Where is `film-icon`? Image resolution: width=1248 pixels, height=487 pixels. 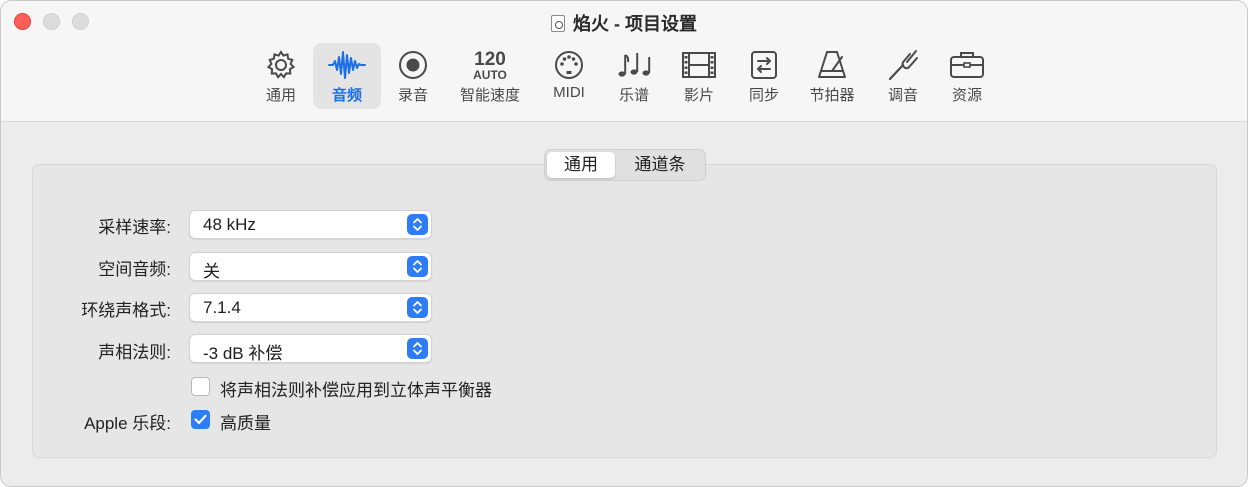 film-icon is located at coordinates (699, 65).